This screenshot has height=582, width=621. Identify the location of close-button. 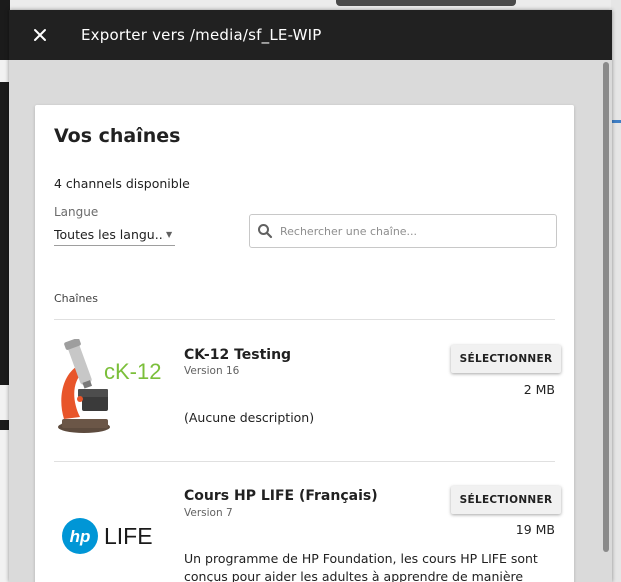
(40, 35).